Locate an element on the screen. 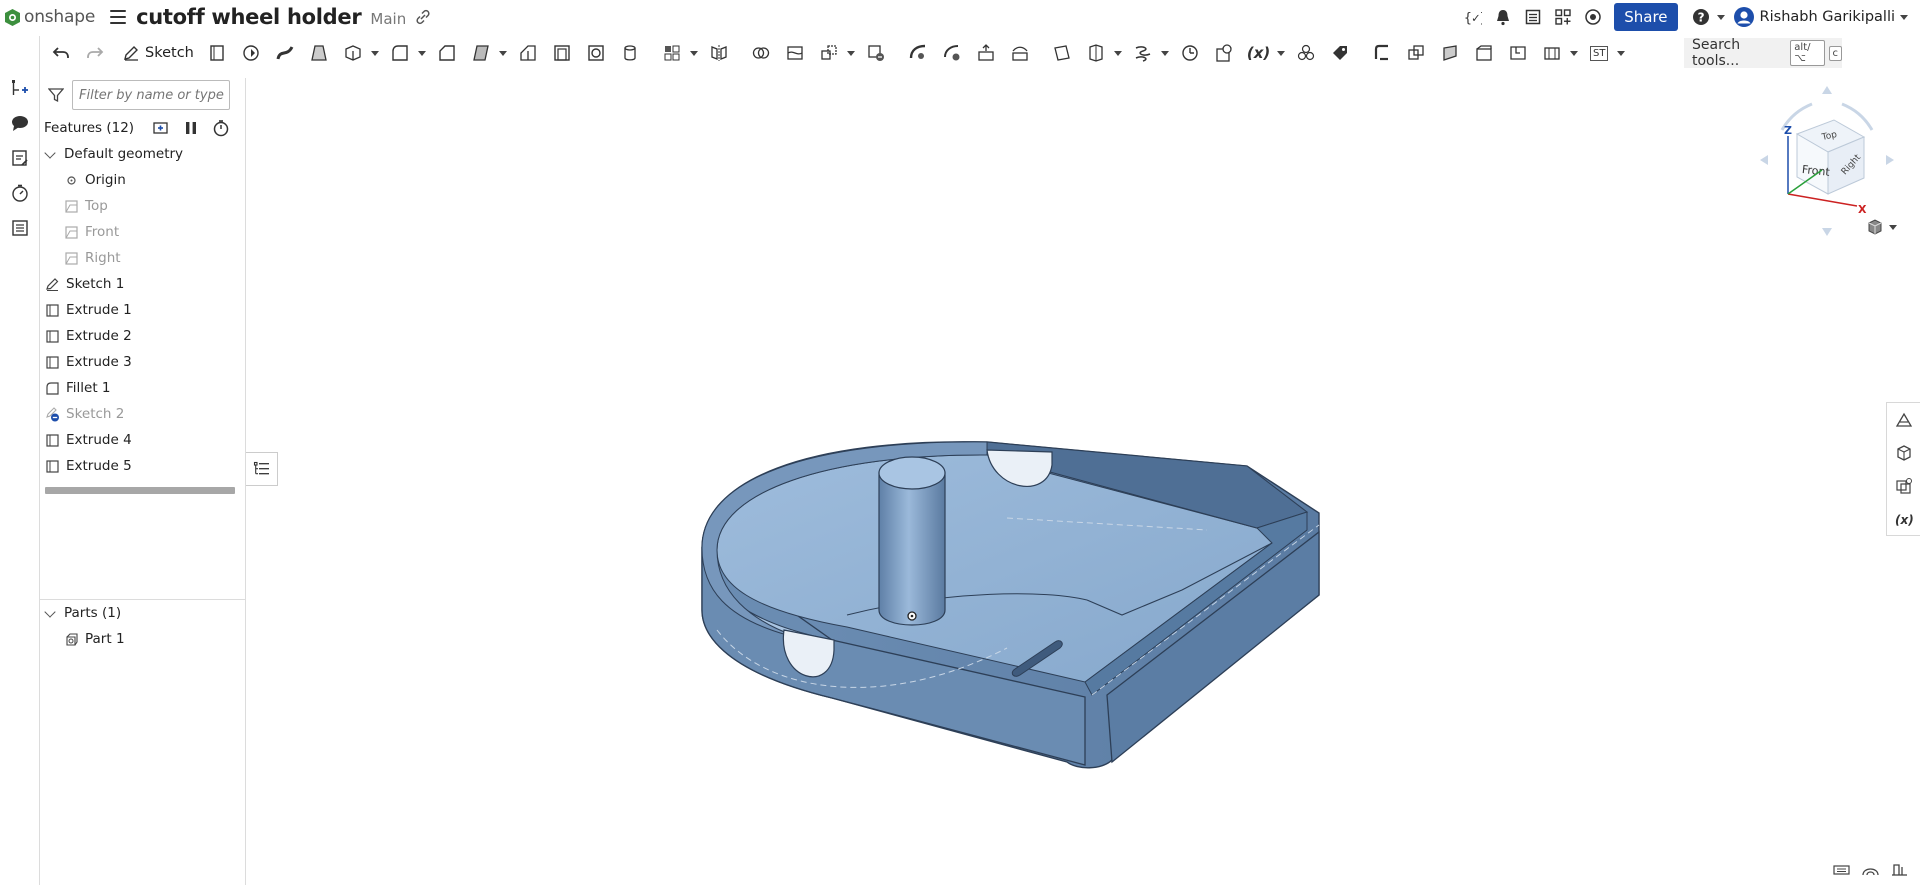 The width and height of the screenshot is (1920, 889). measure-button is located at coordinates (1190, 53).